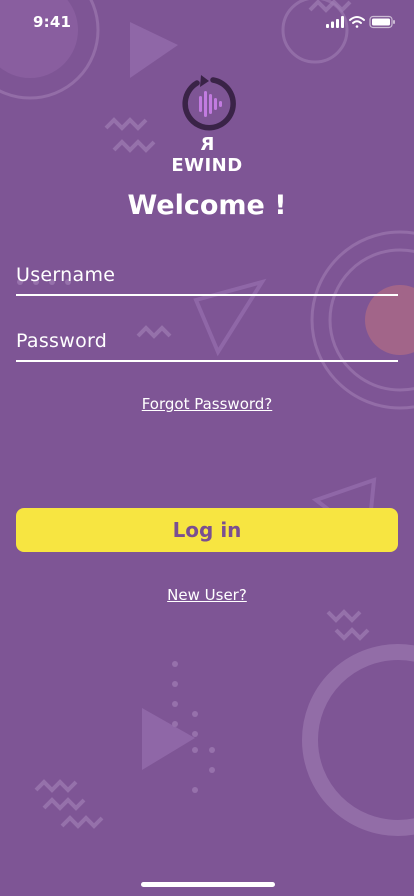 The image size is (414, 896). What do you see at coordinates (207, 165) in the screenshot?
I see `logo-wordmark-rest: EWIND` at bounding box center [207, 165].